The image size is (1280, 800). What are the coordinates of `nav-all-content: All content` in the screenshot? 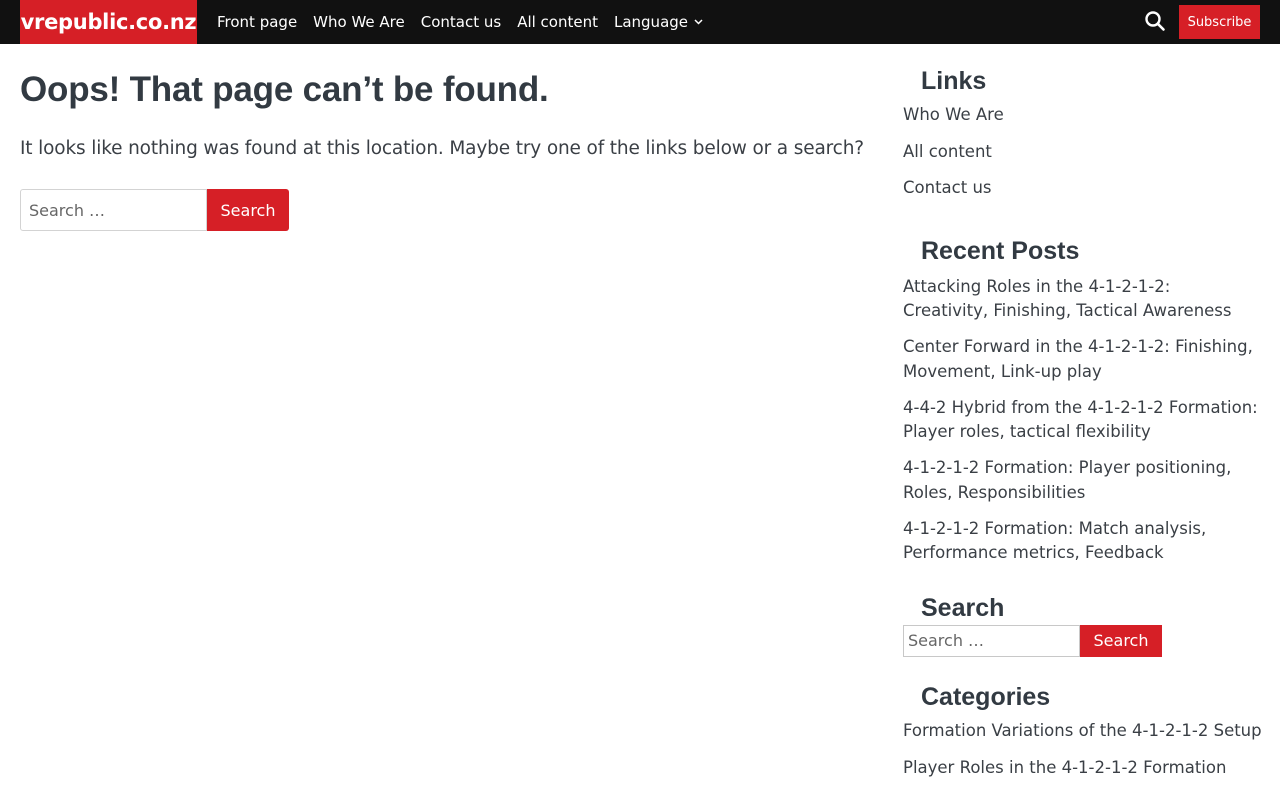 It's located at (557, 22).